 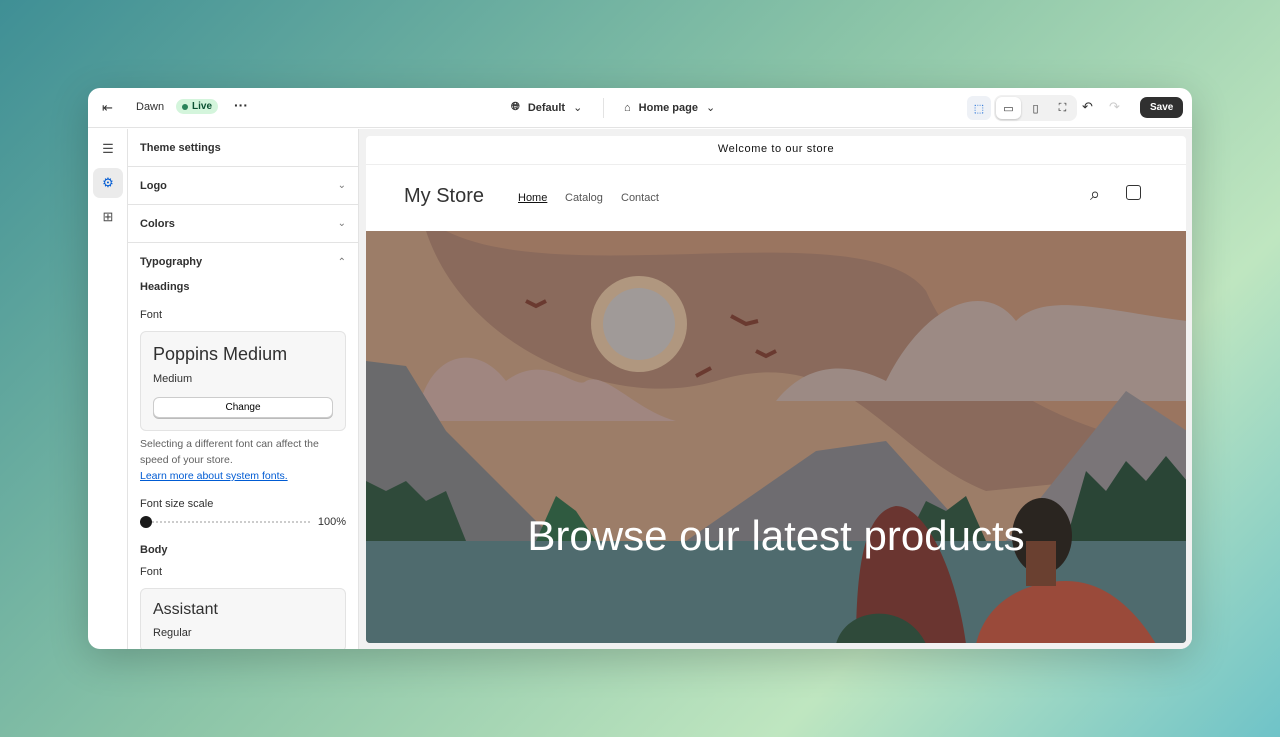 What do you see at coordinates (220, 354) in the screenshot?
I see `font-name: Poppins Medium` at bounding box center [220, 354].